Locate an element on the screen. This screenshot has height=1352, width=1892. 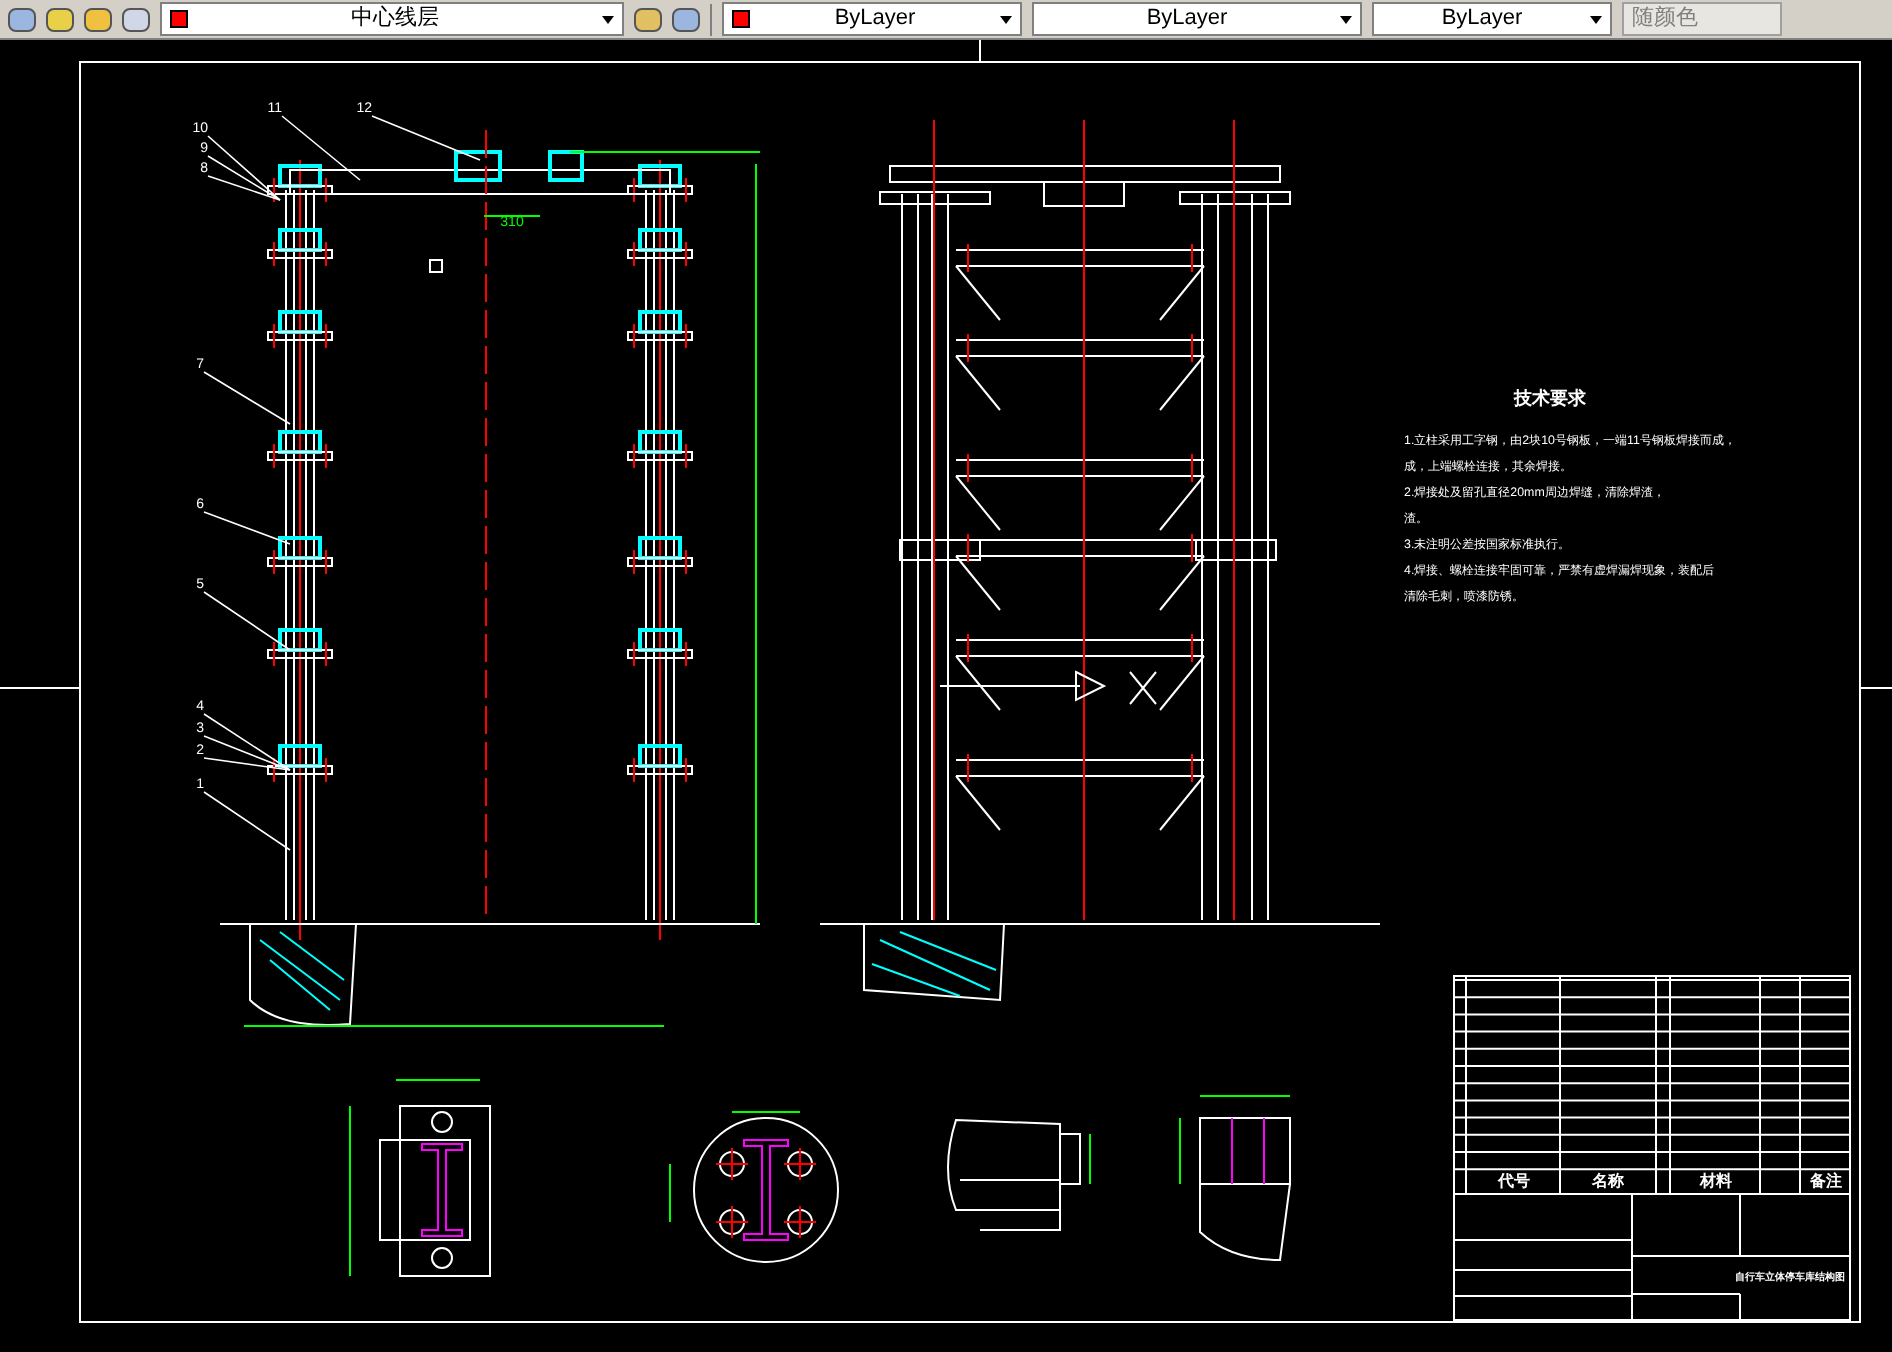
title-block-header: 名称 is located at coordinates (1608, 1181).